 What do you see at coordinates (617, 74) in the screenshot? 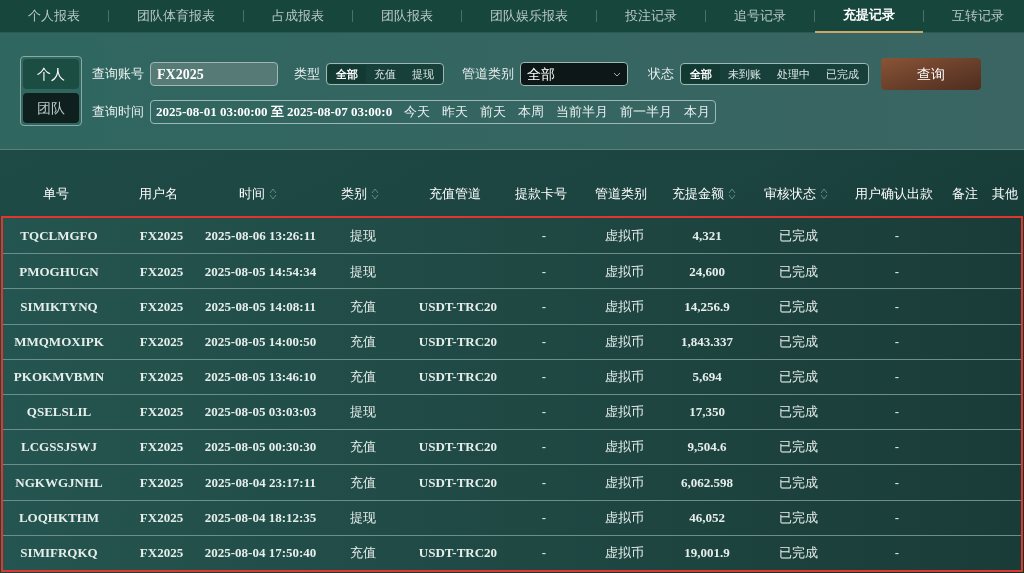
I see `chevron-down-icon` at bounding box center [617, 74].